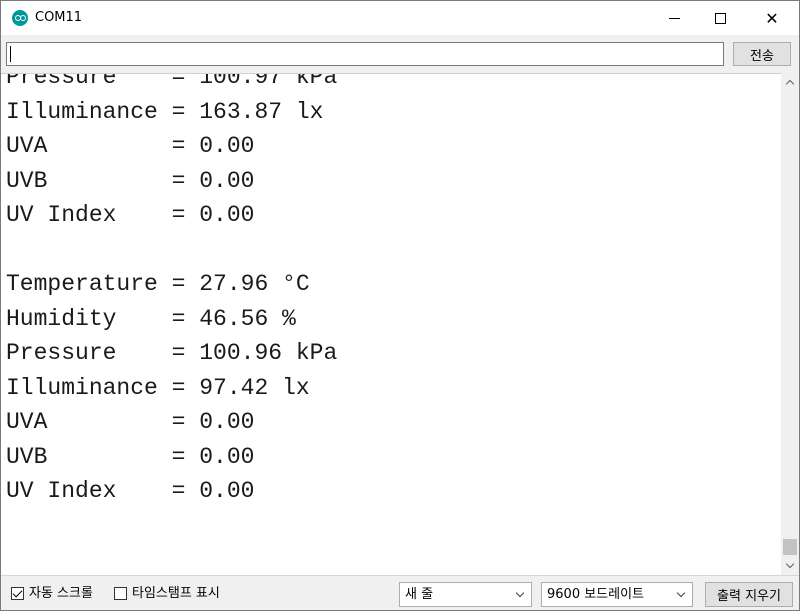 This screenshot has height=611, width=800. I want to click on minimize-icon, so click(674, 18).